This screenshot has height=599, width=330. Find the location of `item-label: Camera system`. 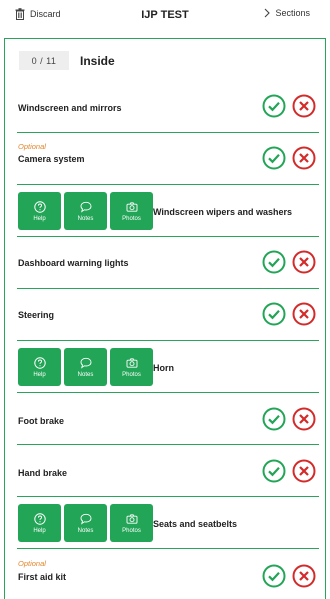

item-label: Camera system is located at coordinates (51, 159).